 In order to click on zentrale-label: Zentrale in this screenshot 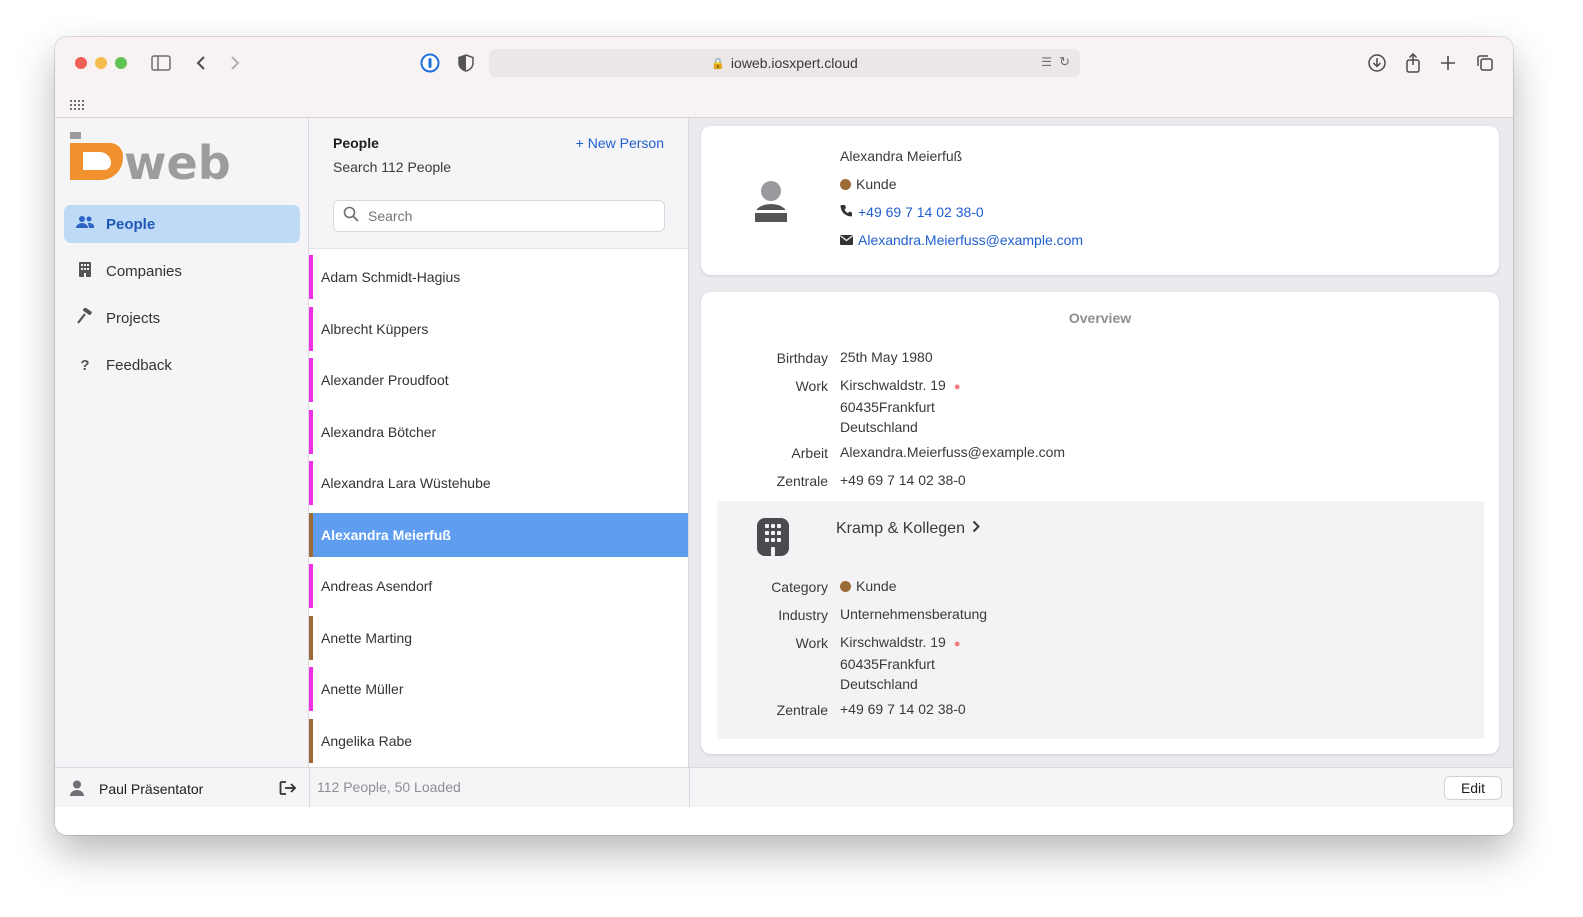, I will do `click(802, 481)`.